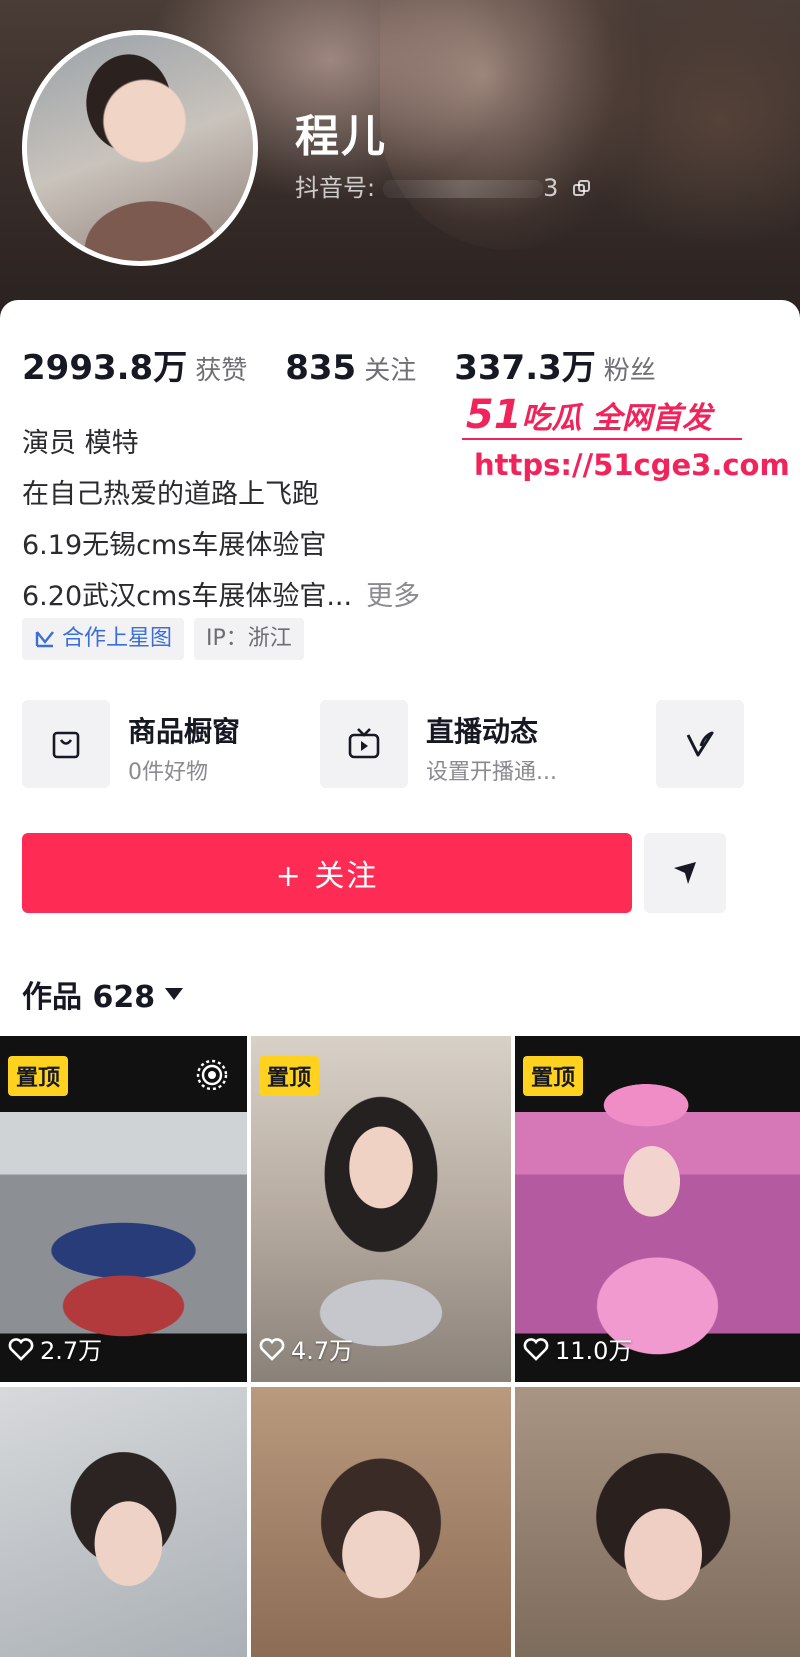 Image resolution: width=800 pixels, height=1657 pixels. I want to click on stats-row: 2993.8万 获赞 835 关注 337.3万 粉丝, so click(358, 364).